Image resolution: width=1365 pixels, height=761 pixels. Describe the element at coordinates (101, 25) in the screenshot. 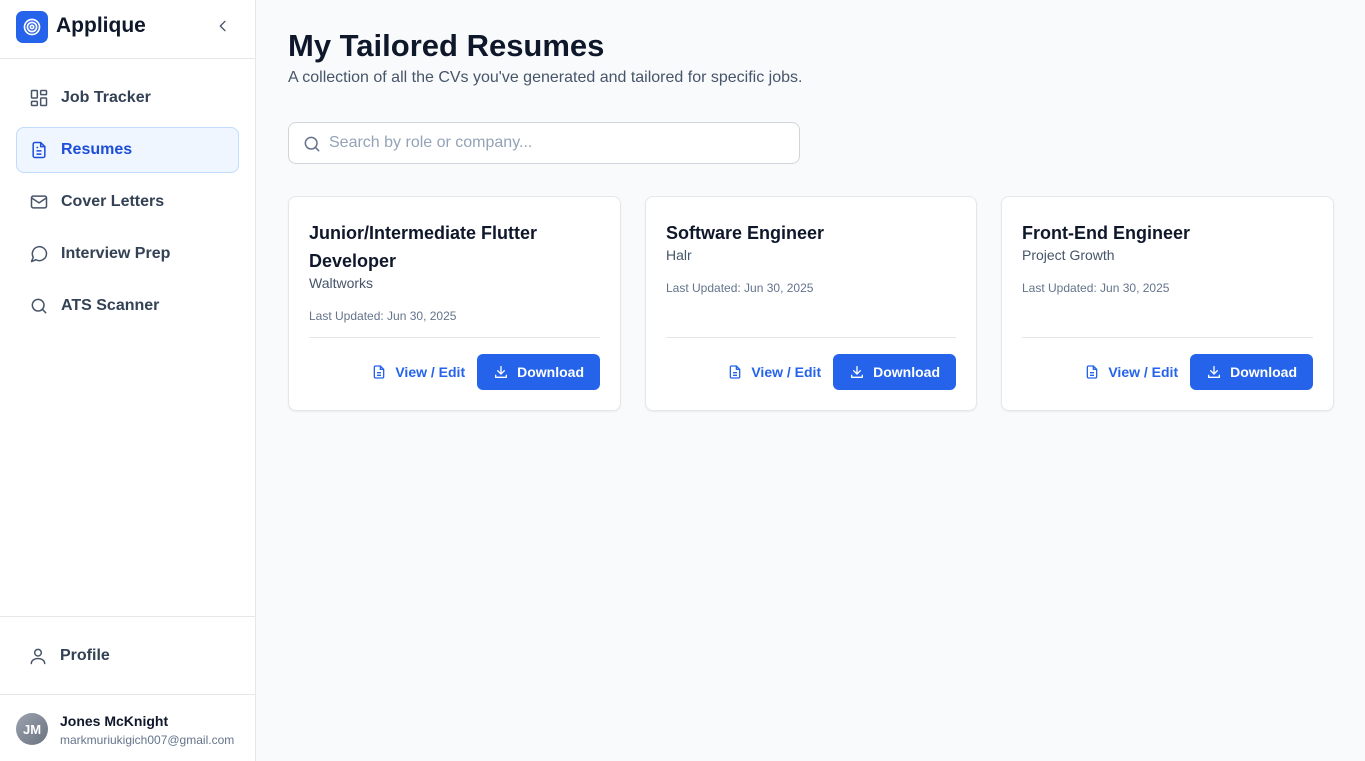

I see `app-name: Applique` at that location.